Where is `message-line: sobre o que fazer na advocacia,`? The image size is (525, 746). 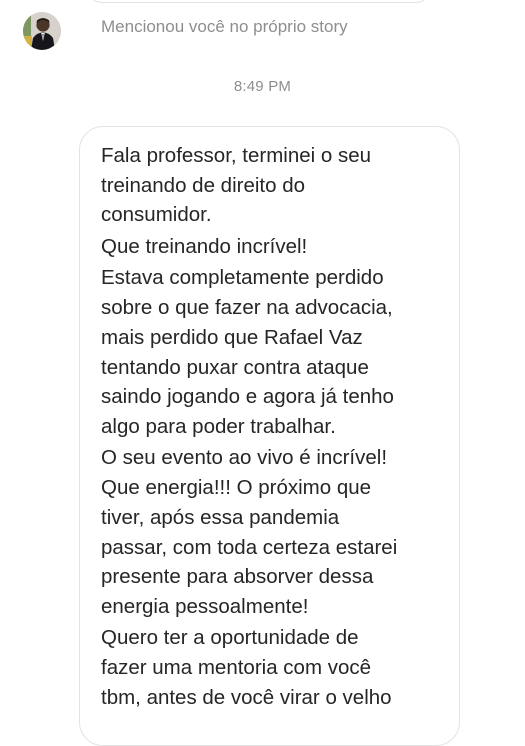 message-line: sobre o que fazer na advocacia, is located at coordinates (247, 308).